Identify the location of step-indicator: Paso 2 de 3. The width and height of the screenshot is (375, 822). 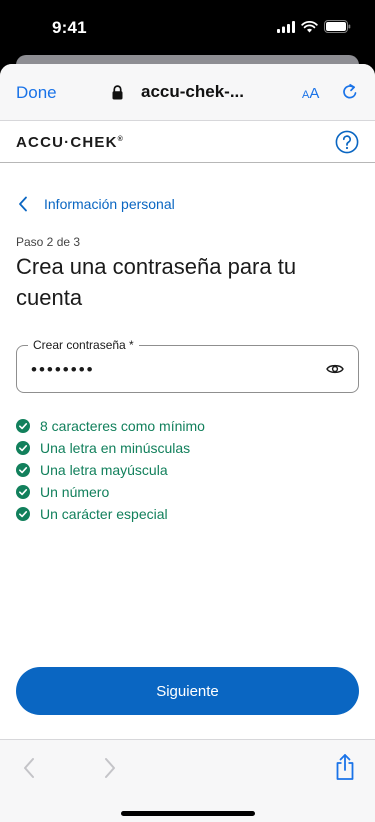
(48, 242).